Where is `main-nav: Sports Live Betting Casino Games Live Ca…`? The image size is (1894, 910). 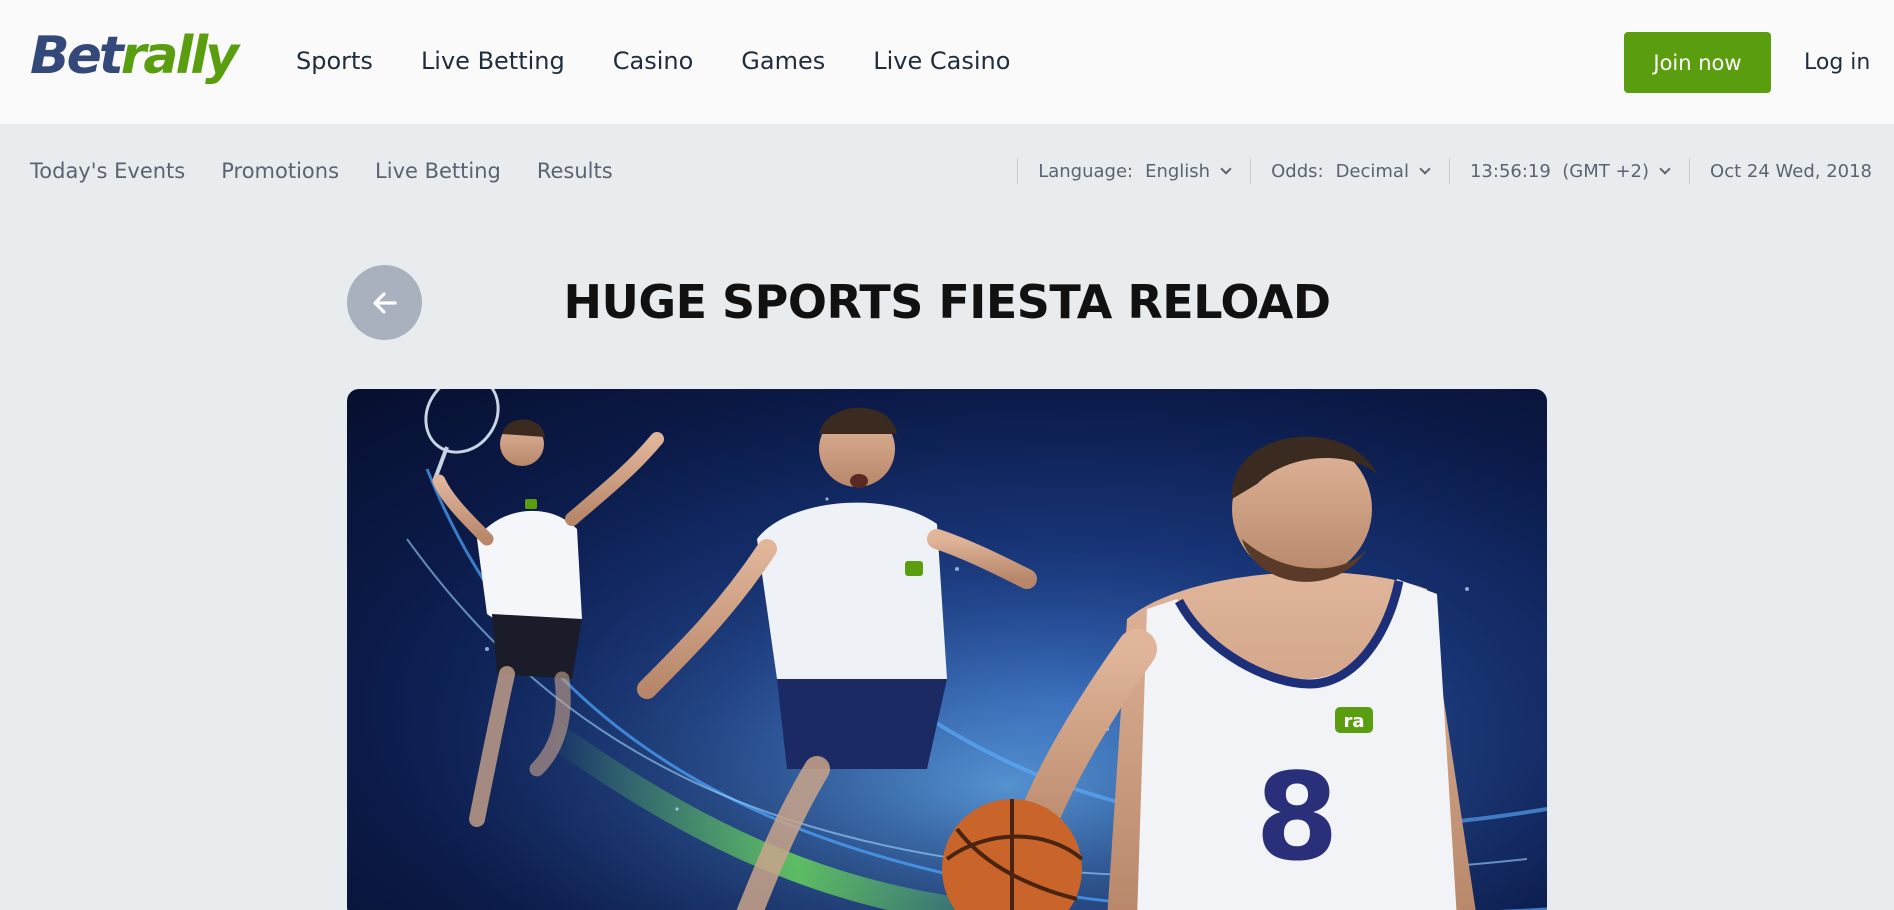 main-nav: Sports Live Betting Casino Games Live Ca… is located at coordinates (677, 61).